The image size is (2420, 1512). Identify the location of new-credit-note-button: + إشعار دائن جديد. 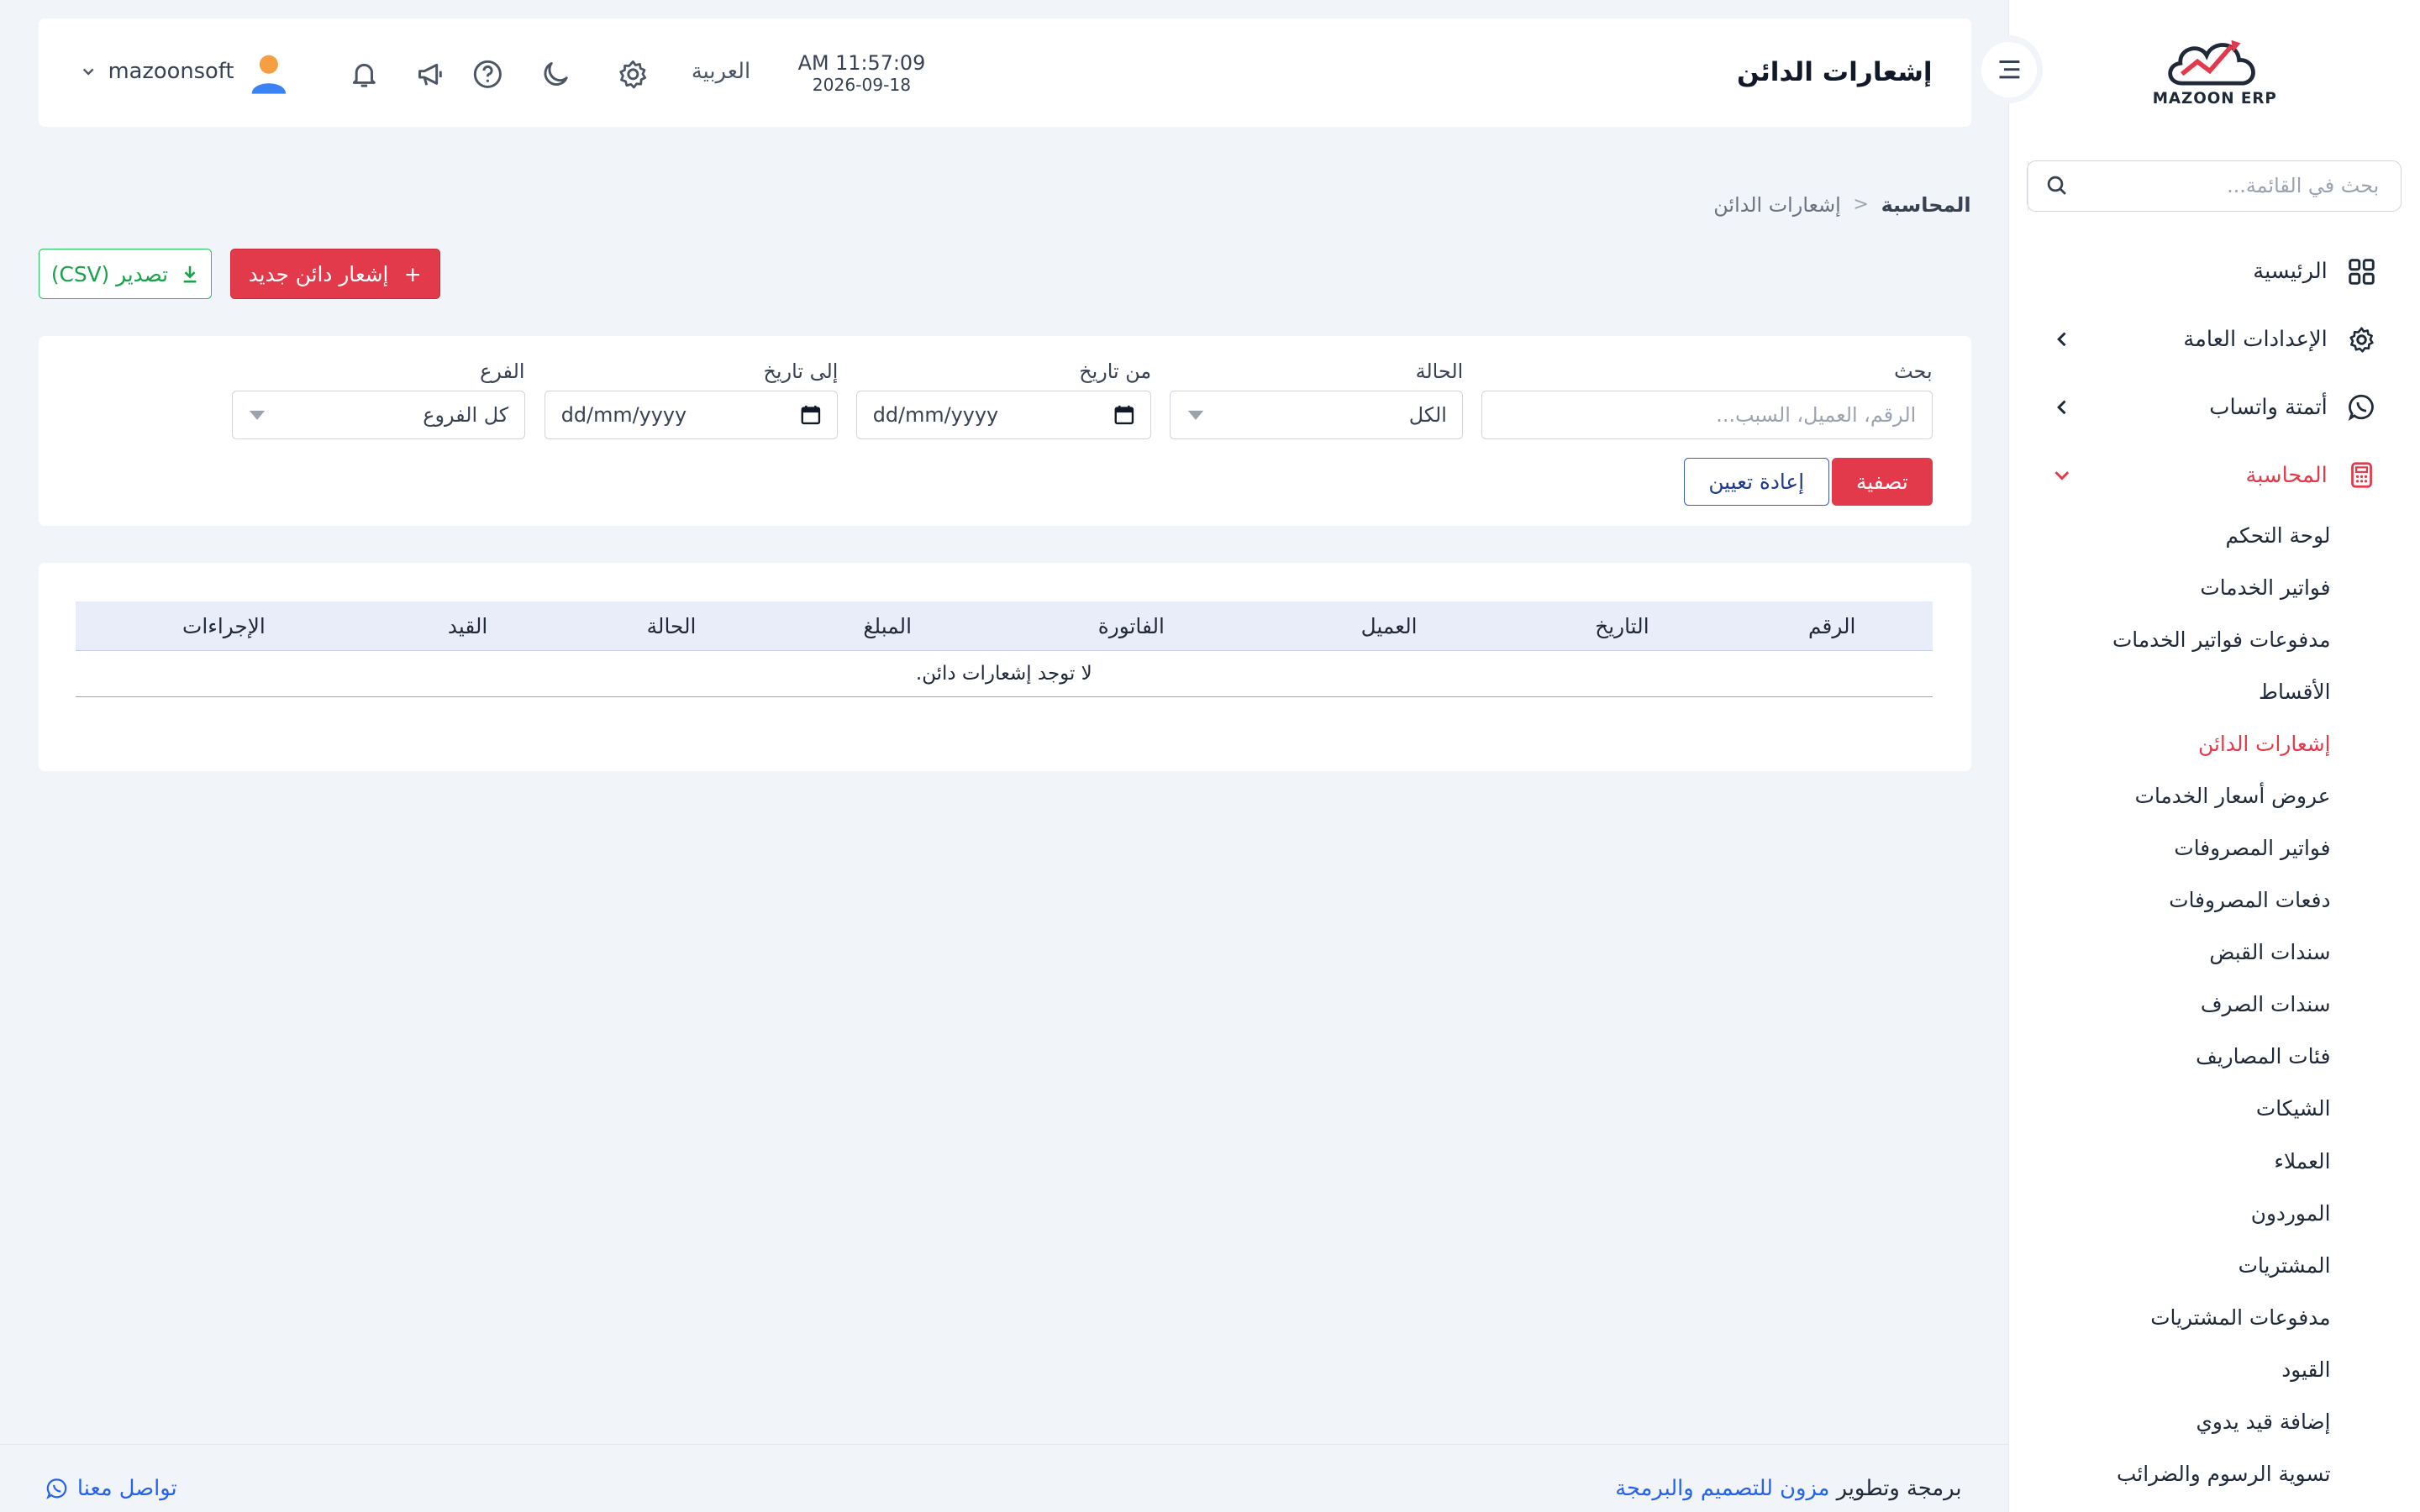
(334, 274).